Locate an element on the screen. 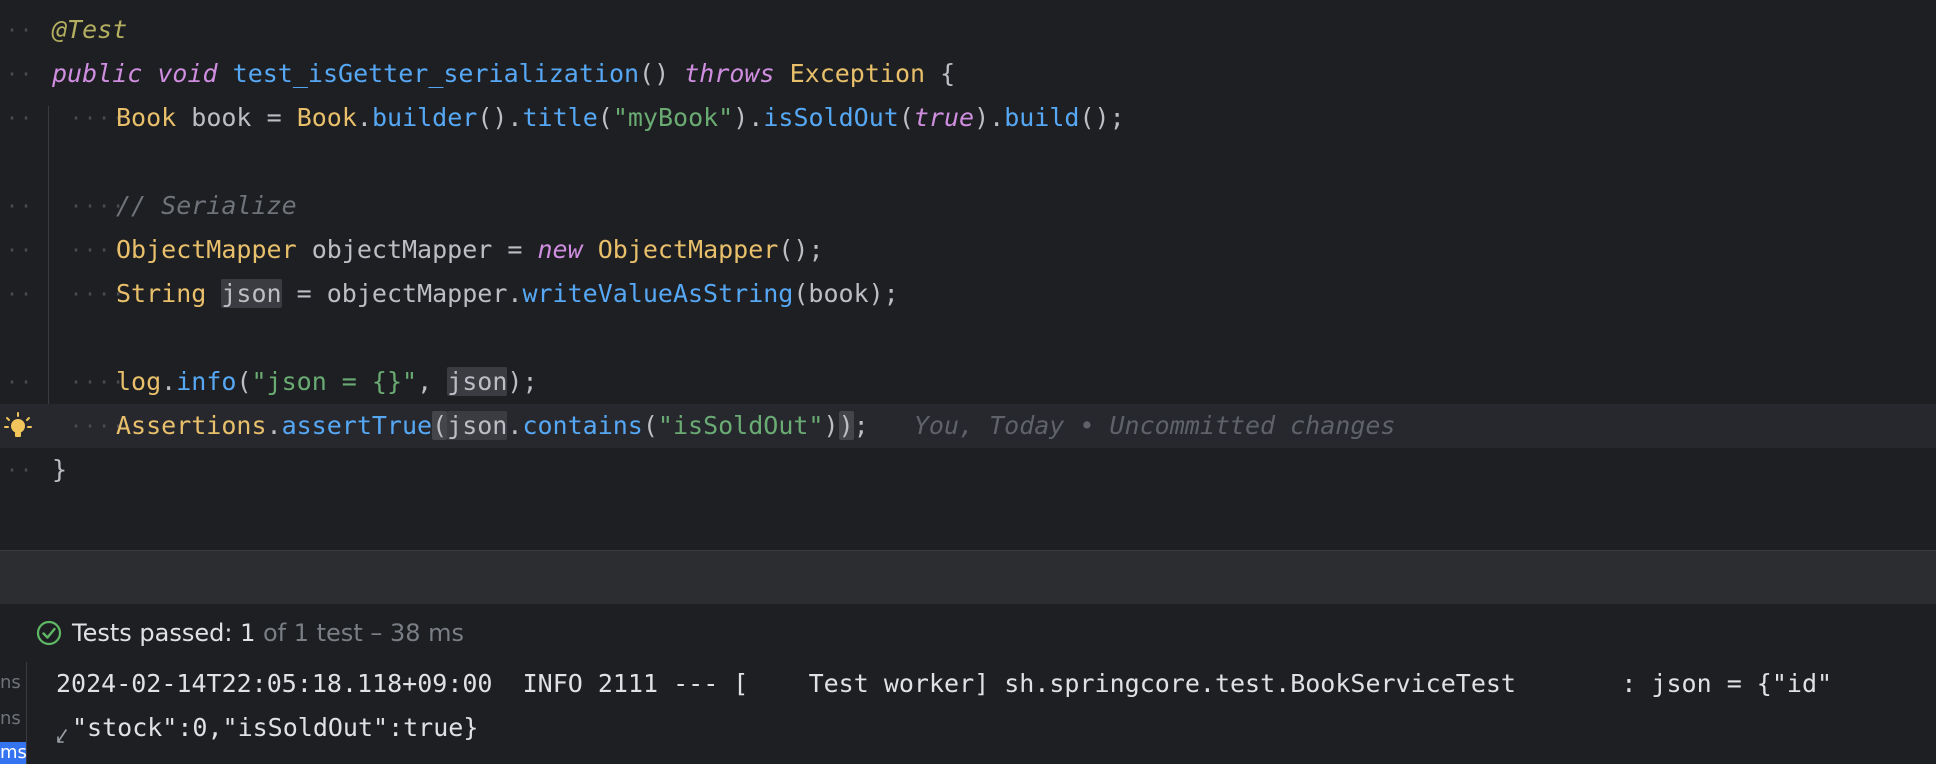  git-blame-annotation: You, Today • Uncommitted changes is located at coordinates (1154, 425).